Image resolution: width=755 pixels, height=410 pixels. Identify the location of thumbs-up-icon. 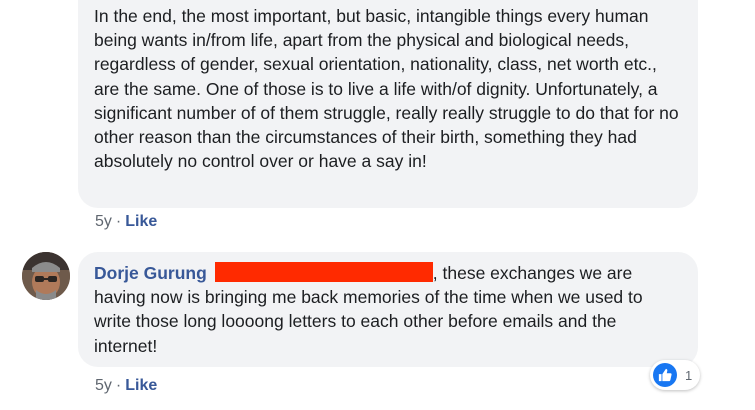
(665, 375).